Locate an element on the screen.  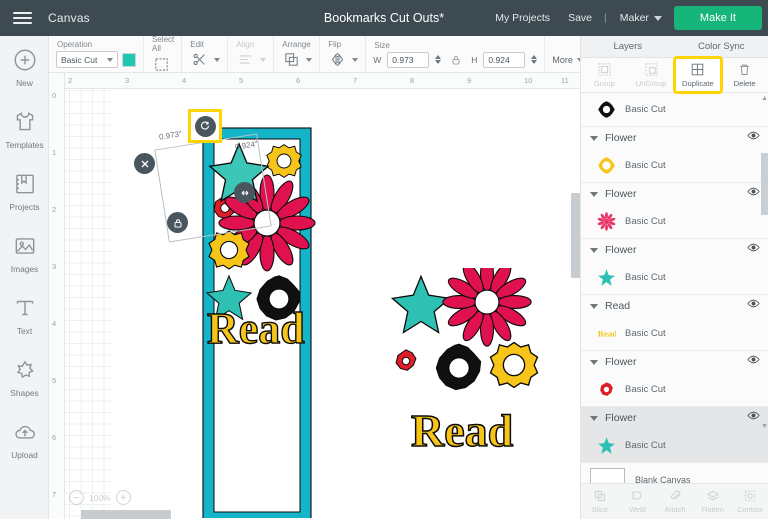
horizontal-ruler: 2 3 4 5 6 7 8 9 10 11 is located at coordinates (314, 81).